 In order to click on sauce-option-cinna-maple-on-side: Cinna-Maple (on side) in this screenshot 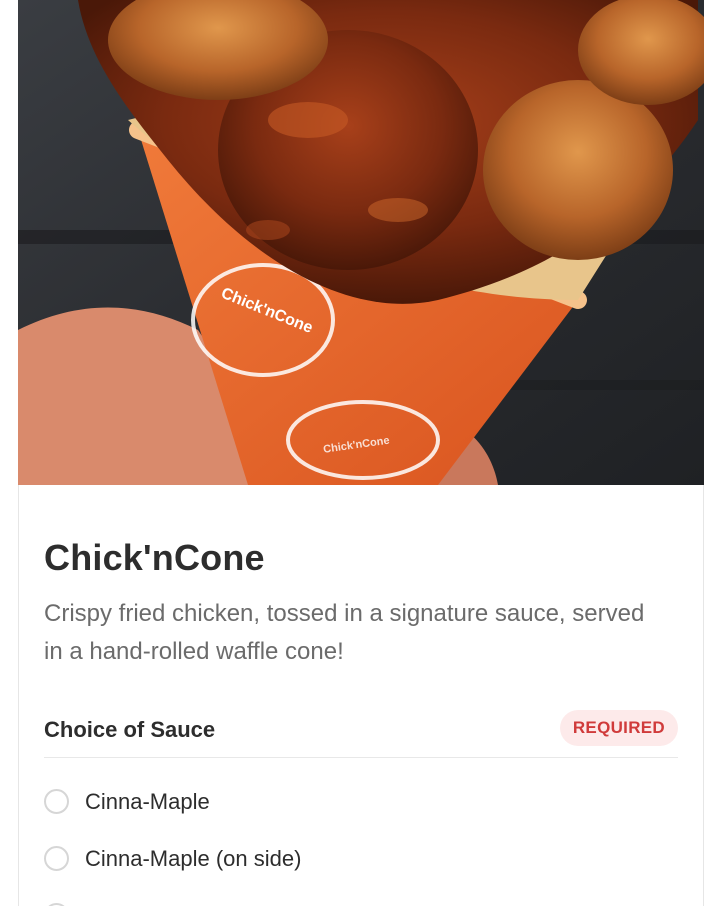, I will do `click(361, 860)`.